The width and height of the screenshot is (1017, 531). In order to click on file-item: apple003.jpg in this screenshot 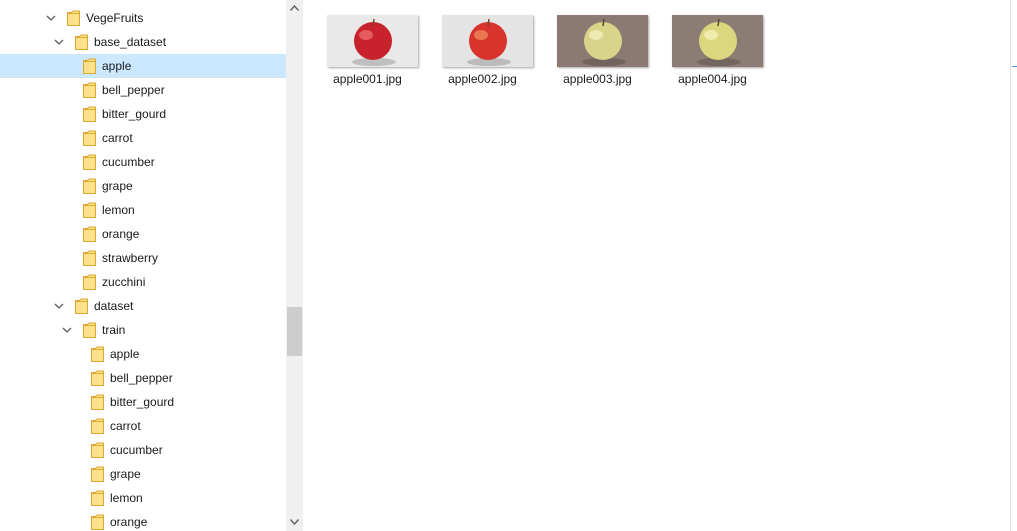, I will do `click(597, 50)`.